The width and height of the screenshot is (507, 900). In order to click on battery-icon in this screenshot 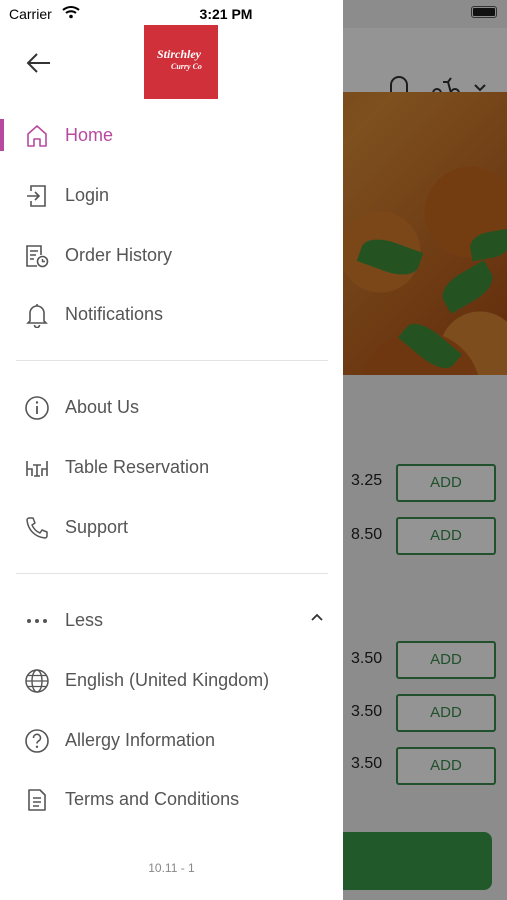, I will do `click(484, 12)`.